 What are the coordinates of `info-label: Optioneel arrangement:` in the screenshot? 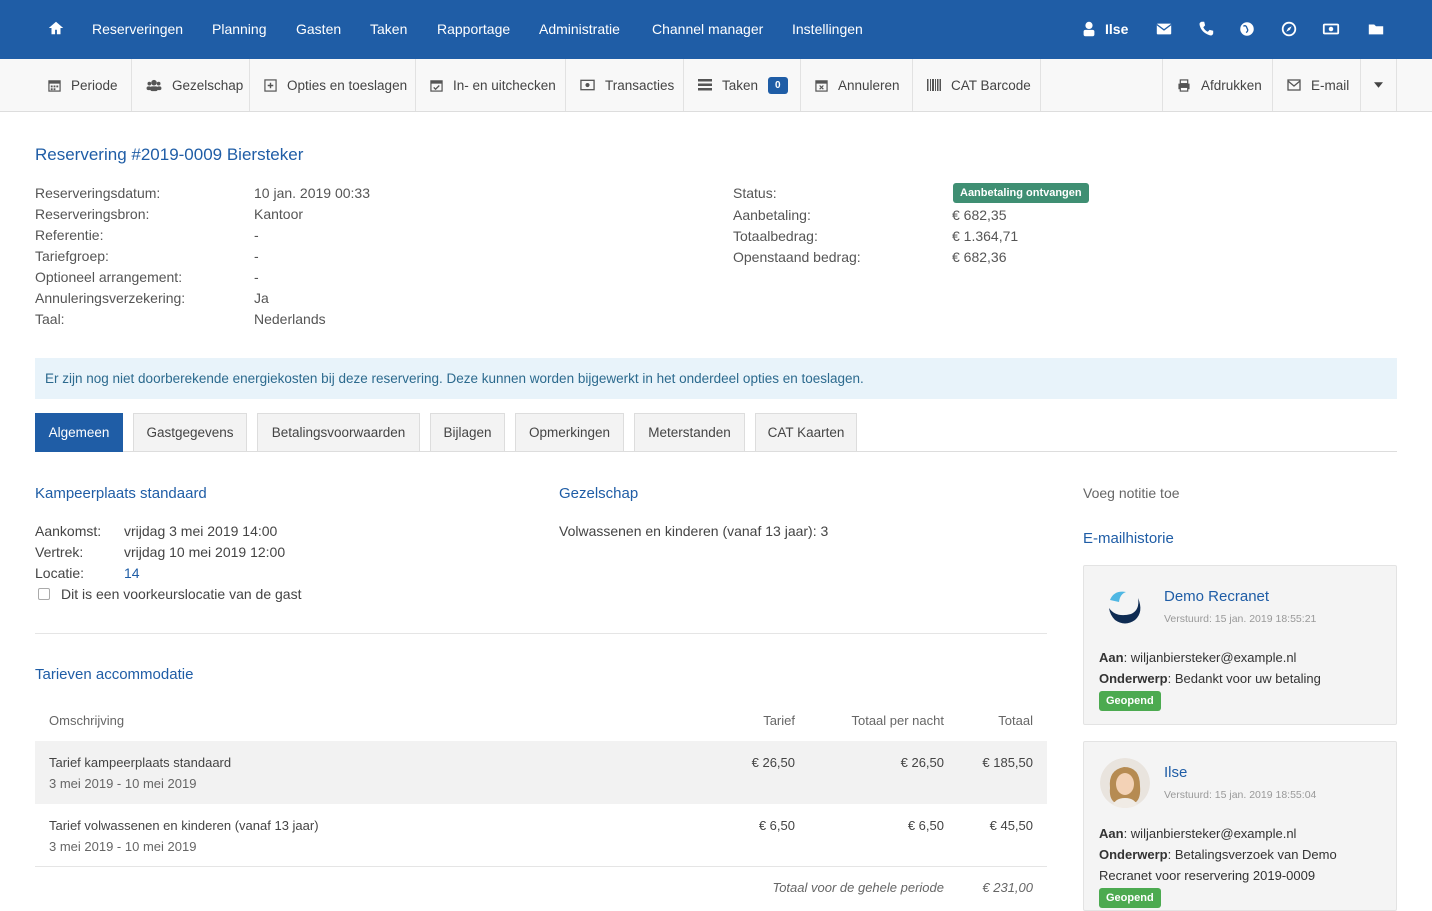 It's located at (109, 277).